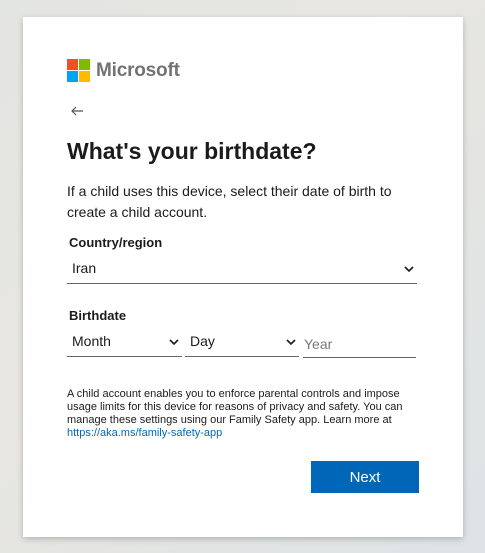 The height and width of the screenshot is (553, 485). I want to click on country-label: Country/region, so click(116, 242).